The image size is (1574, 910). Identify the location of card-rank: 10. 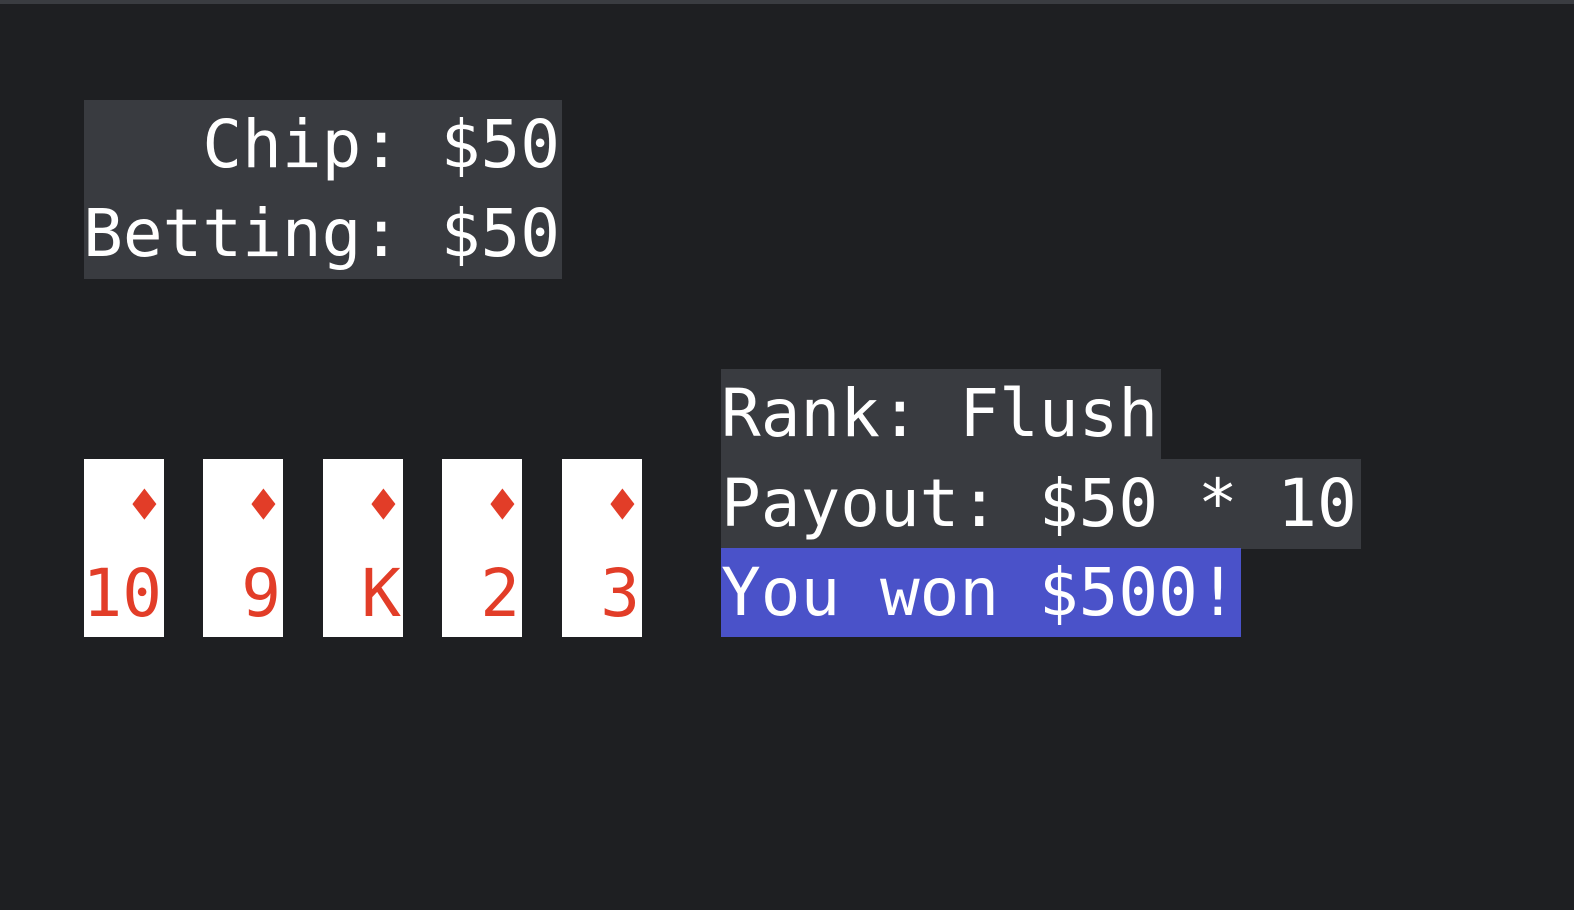
(122, 593).